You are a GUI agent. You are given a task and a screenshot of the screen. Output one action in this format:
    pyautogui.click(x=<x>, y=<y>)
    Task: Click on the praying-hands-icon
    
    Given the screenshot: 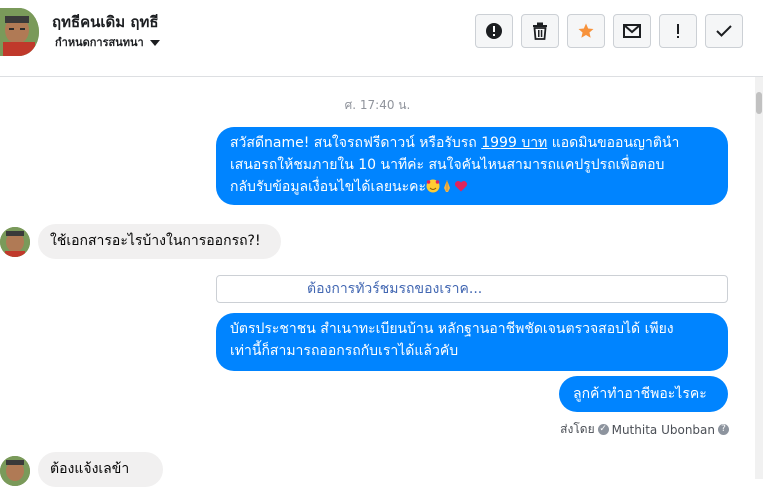 What is the action you would take?
    pyautogui.click(x=447, y=186)
    